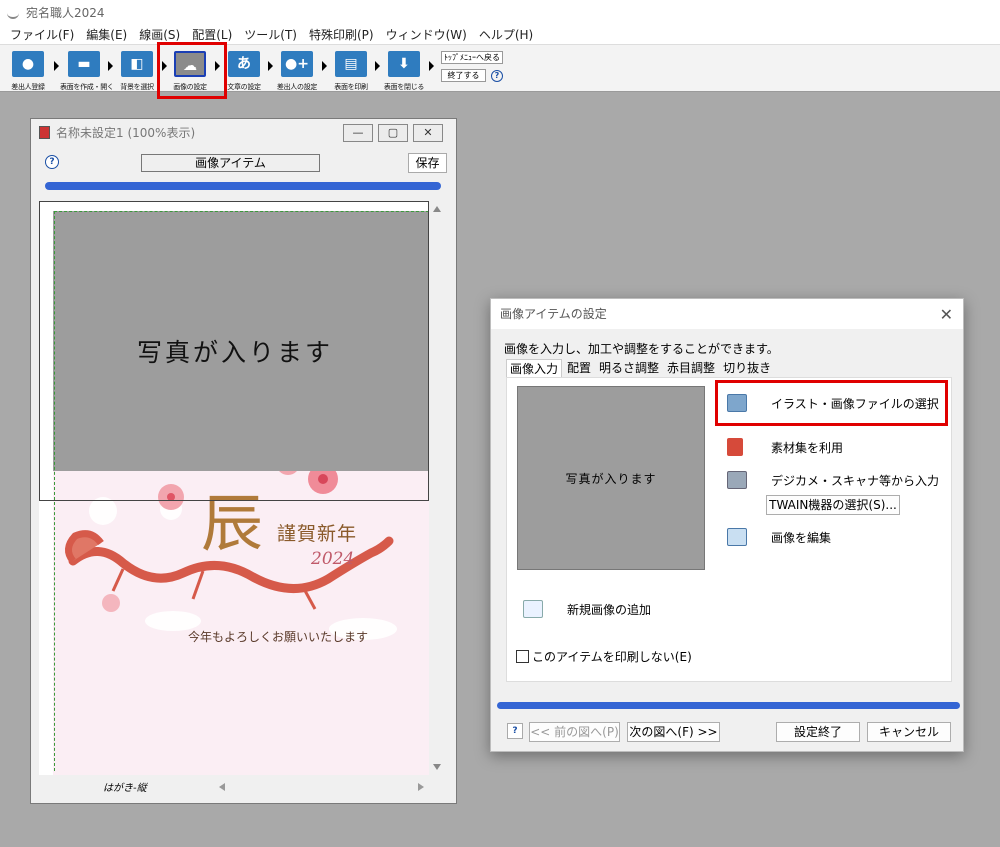  I want to click on scroll-up-icon, so click(437, 209).